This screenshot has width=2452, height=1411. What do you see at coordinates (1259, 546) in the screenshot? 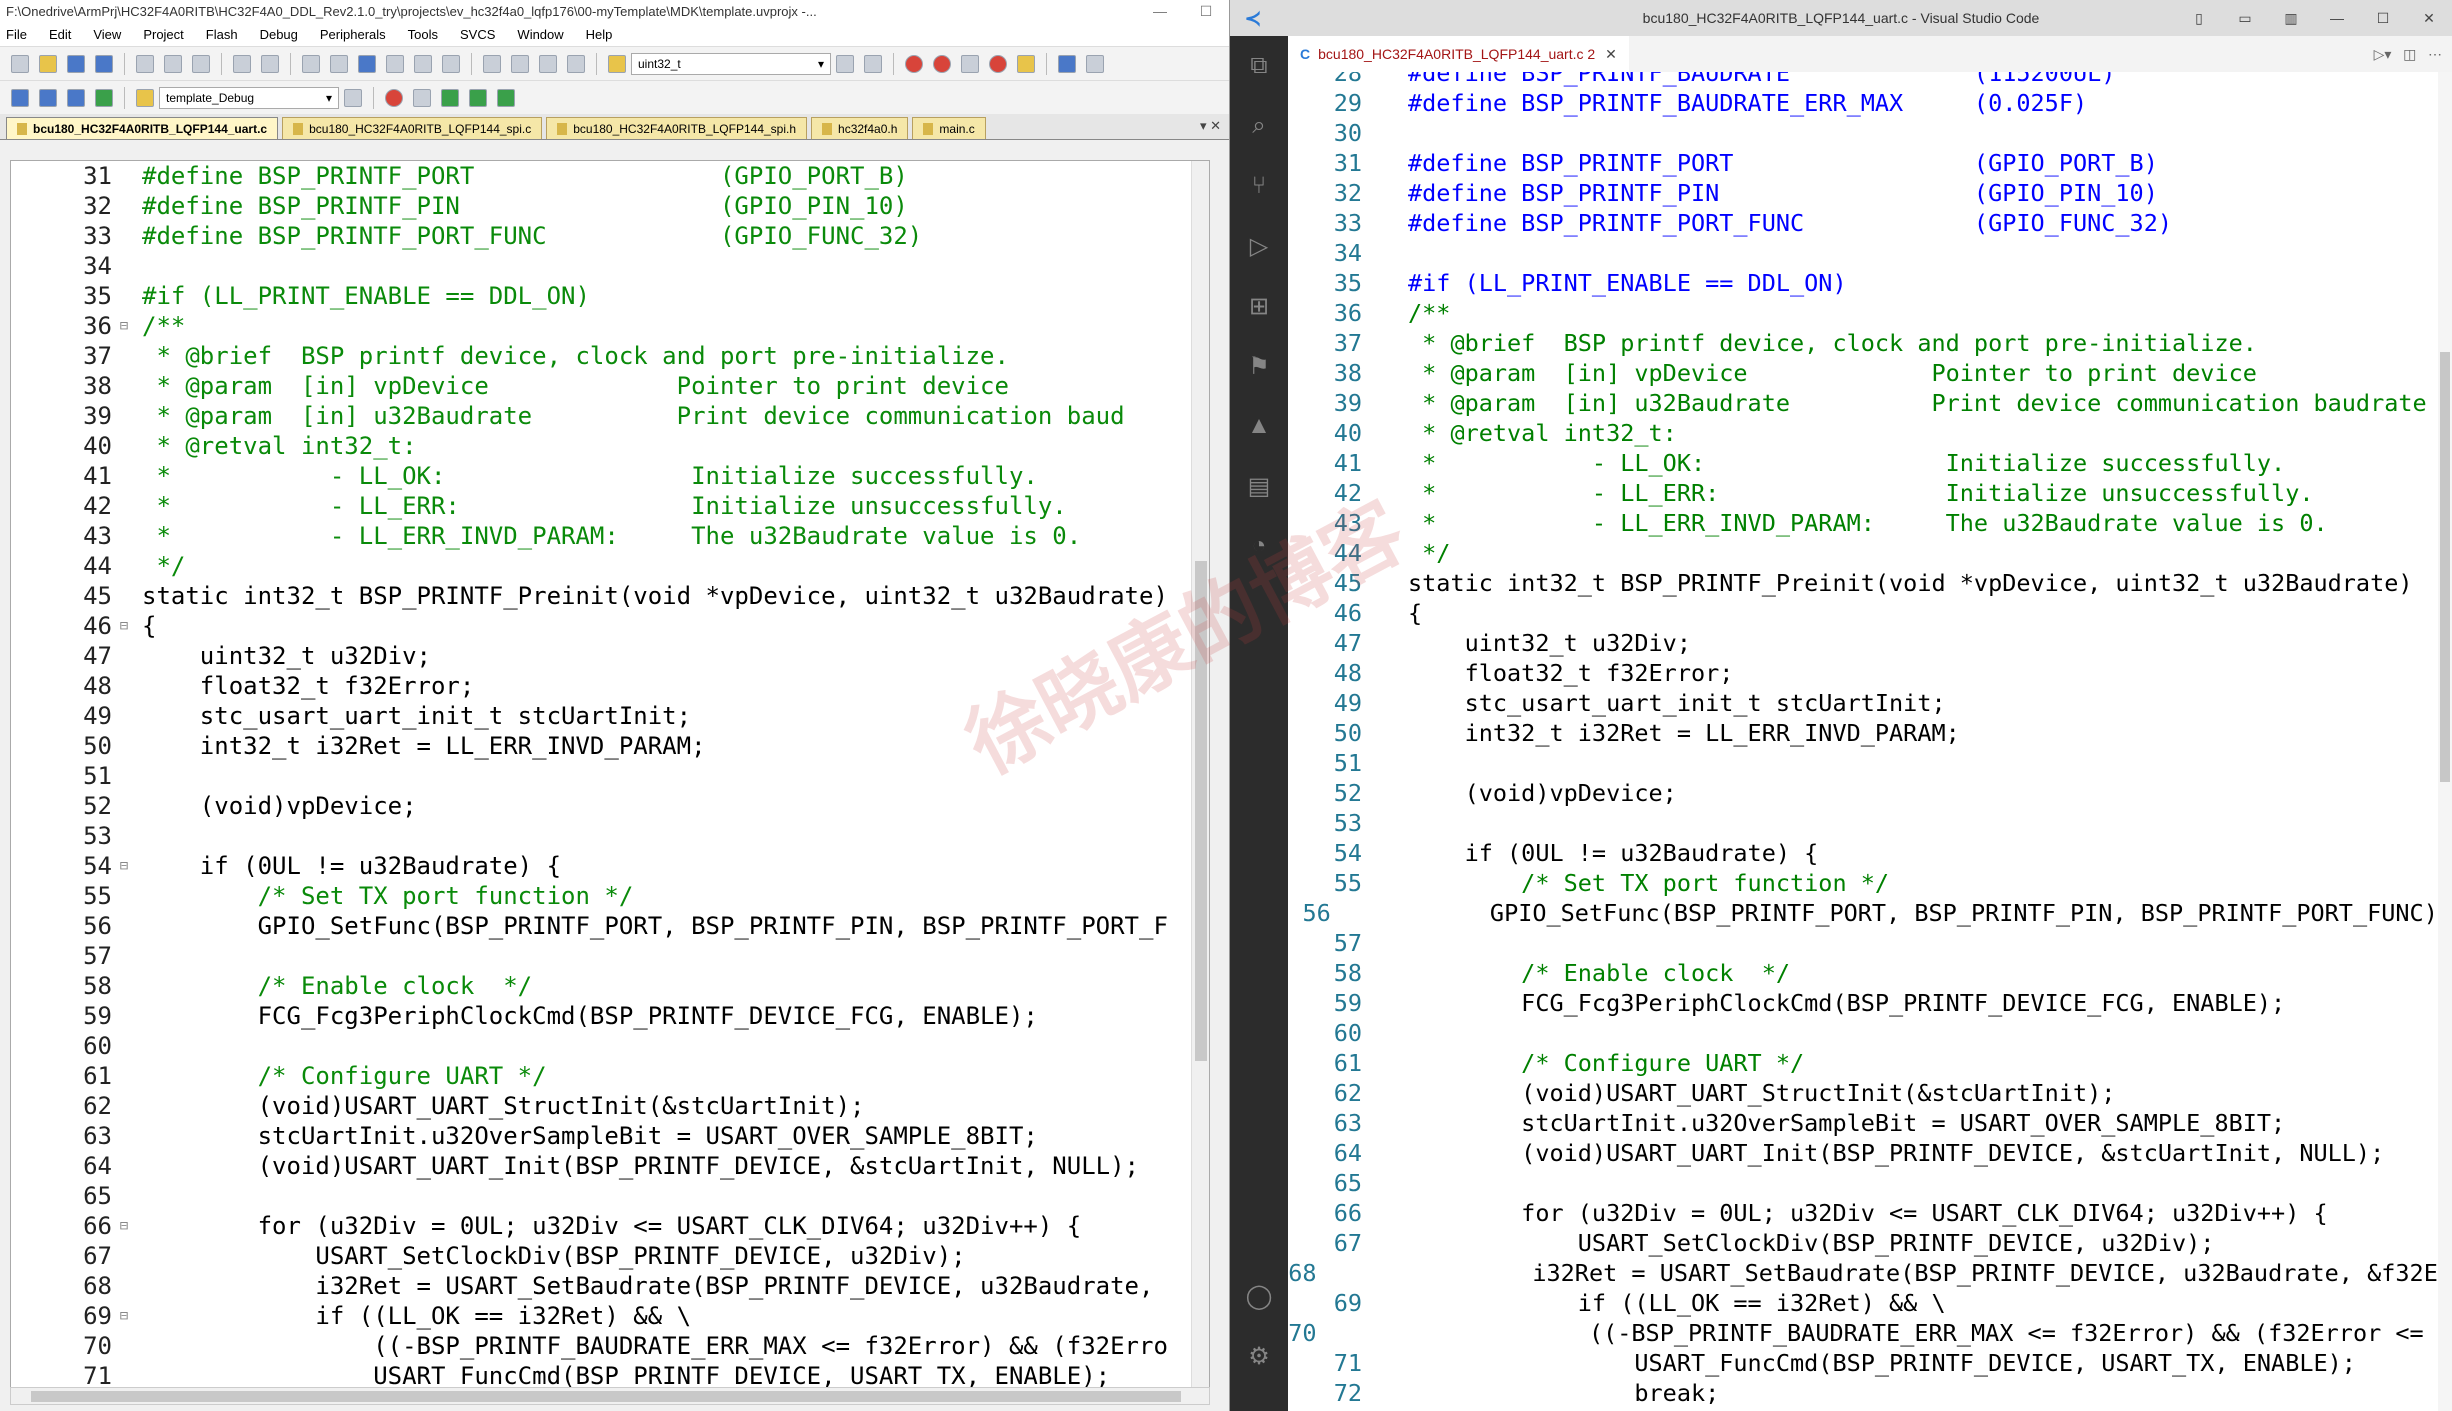
I see `timeline-icon: ◔` at bounding box center [1259, 546].